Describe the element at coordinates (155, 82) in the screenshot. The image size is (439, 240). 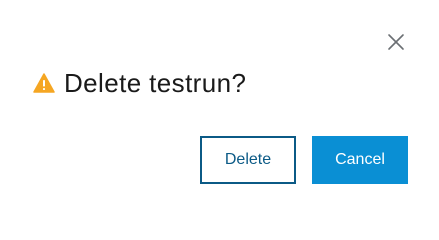
I see `dialog-title: Delete testrun?` at that location.